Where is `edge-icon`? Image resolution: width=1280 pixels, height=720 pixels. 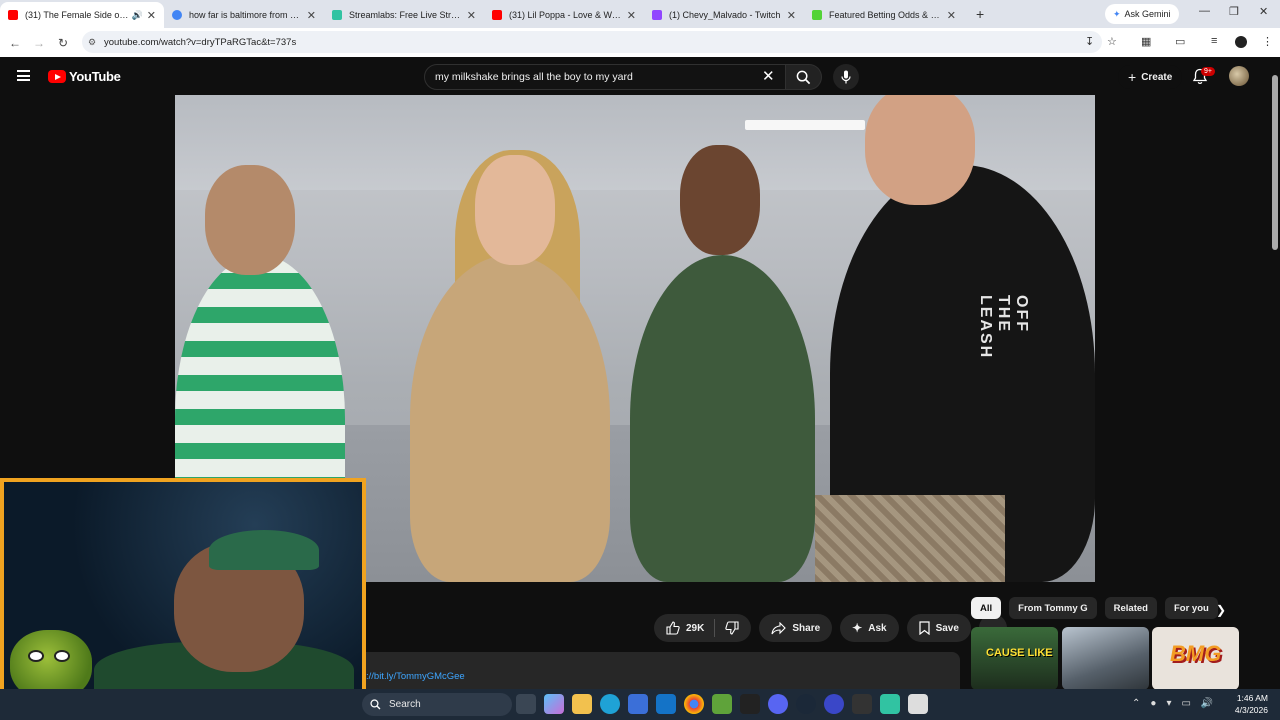
edge-icon is located at coordinates (610, 704).